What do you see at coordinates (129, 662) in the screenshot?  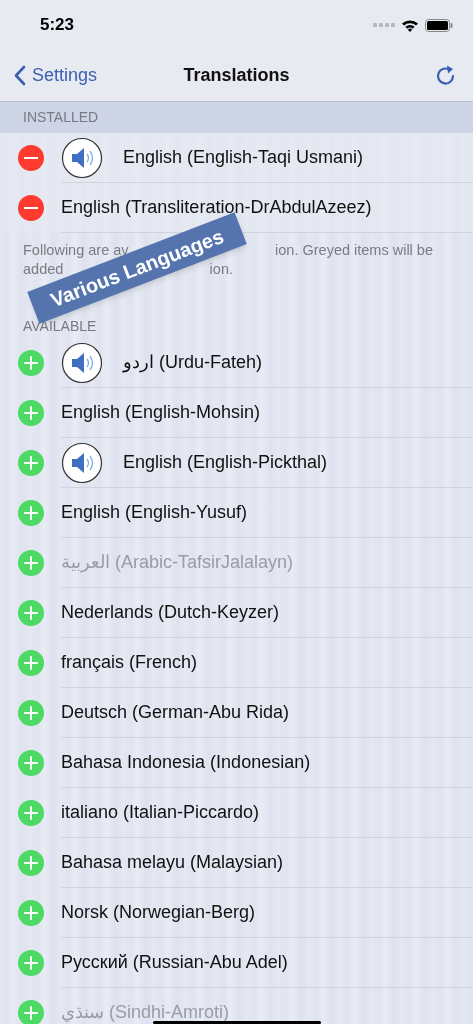 I see `translation-label: français (French)` at bounding box center [129, 662].